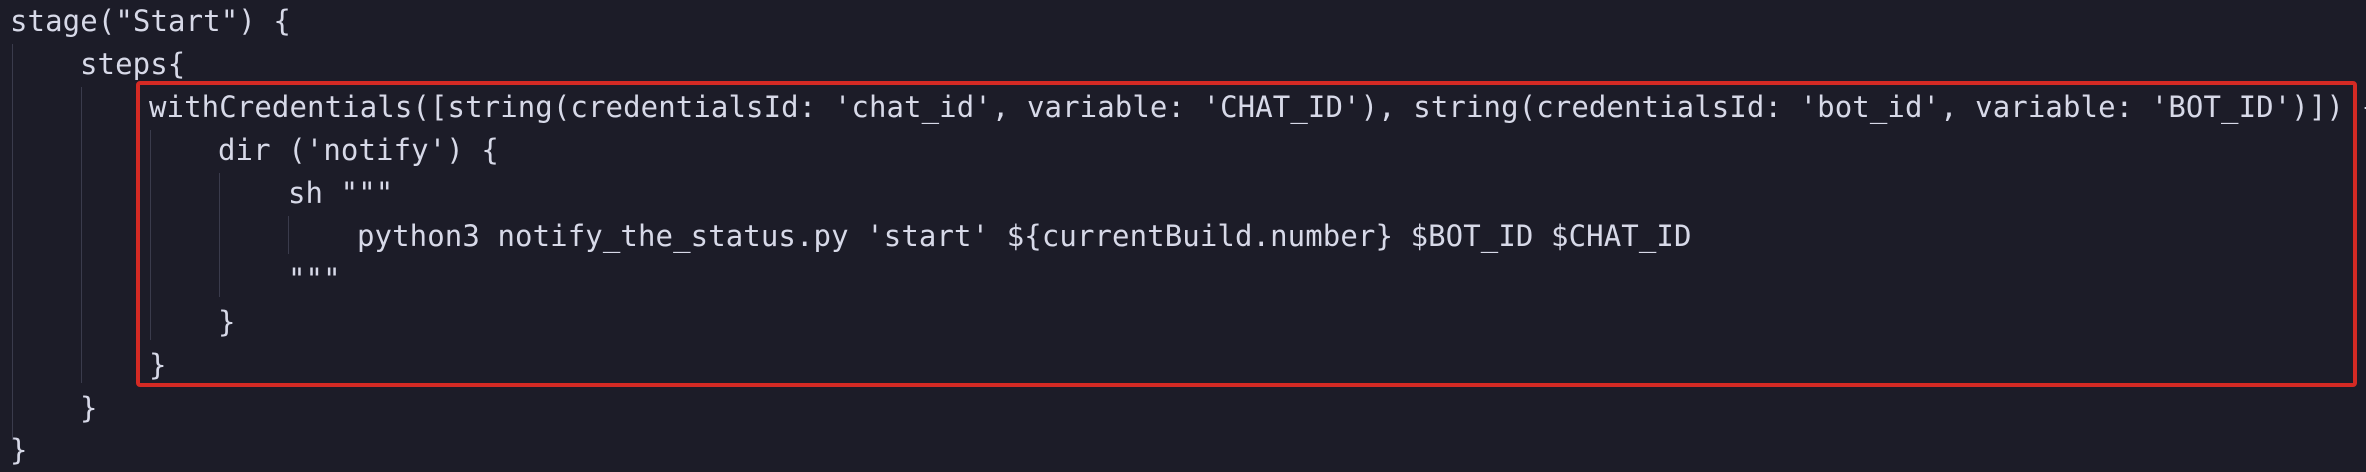  Describe the element at coordinates (133, 64) in the screenshot. I see `code-text: steps{` at that location.